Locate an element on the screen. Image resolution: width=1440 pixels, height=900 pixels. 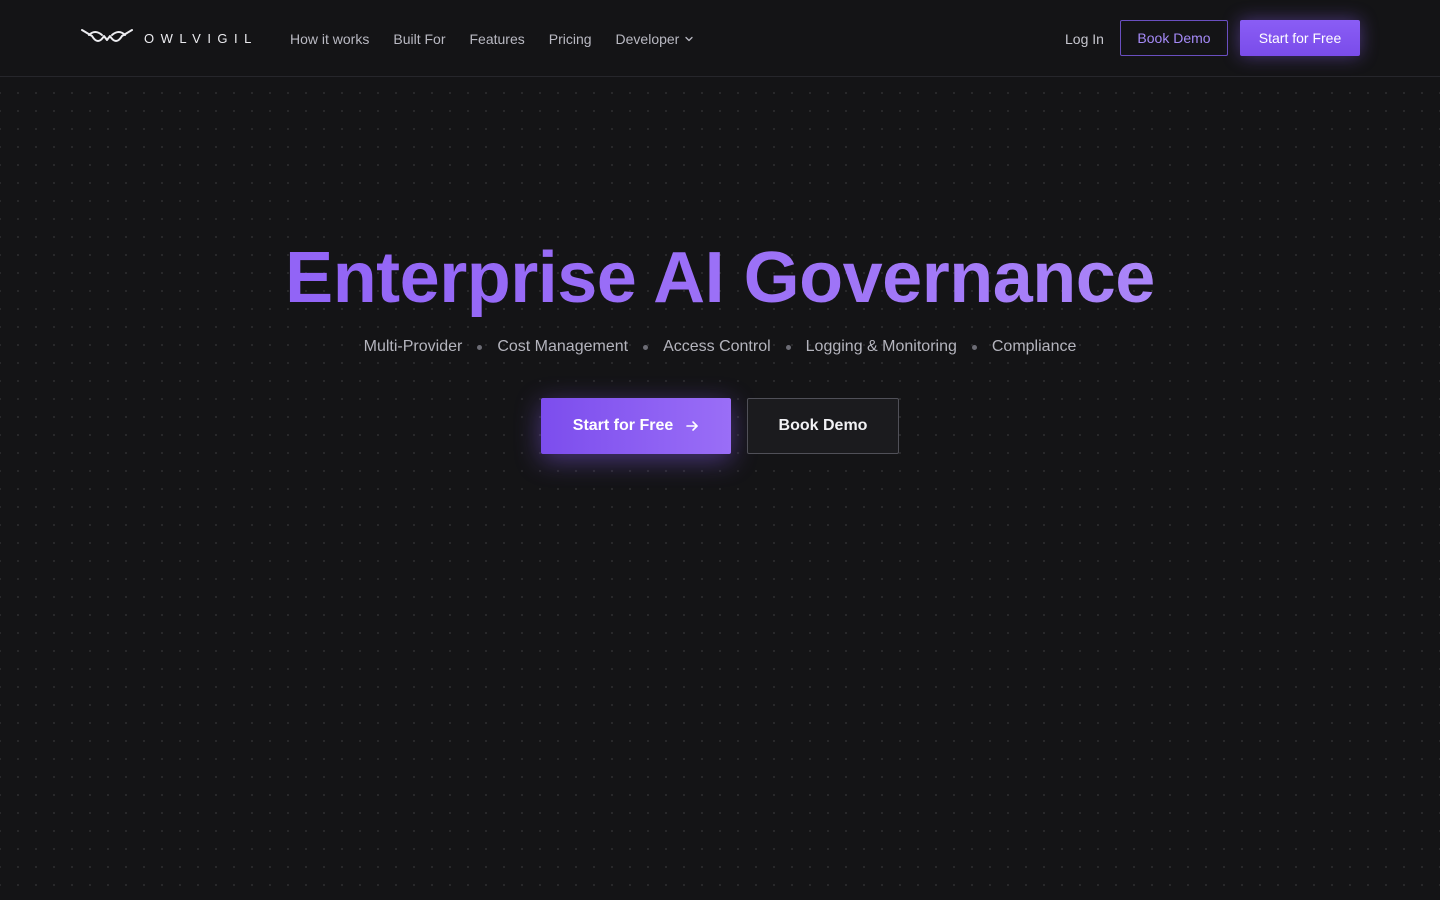
nav-dropdown-developer-label: Developer is located at coordinates (647, 39).